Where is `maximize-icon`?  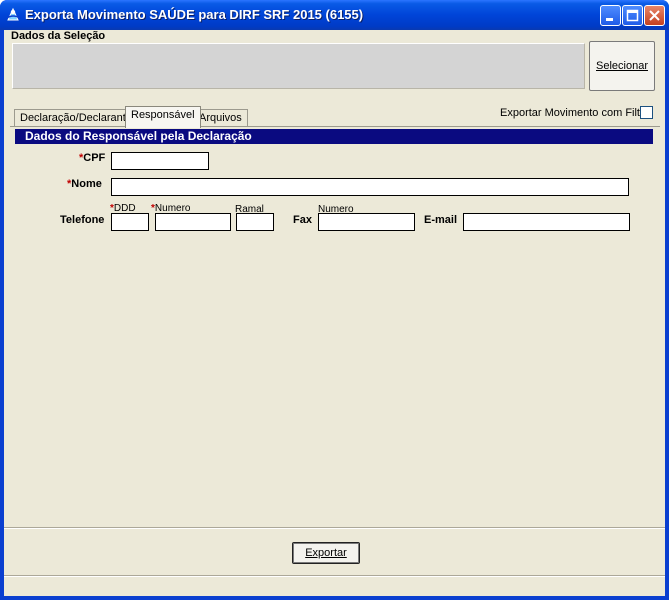
maximize-icon is located at coordinates (632, 15).